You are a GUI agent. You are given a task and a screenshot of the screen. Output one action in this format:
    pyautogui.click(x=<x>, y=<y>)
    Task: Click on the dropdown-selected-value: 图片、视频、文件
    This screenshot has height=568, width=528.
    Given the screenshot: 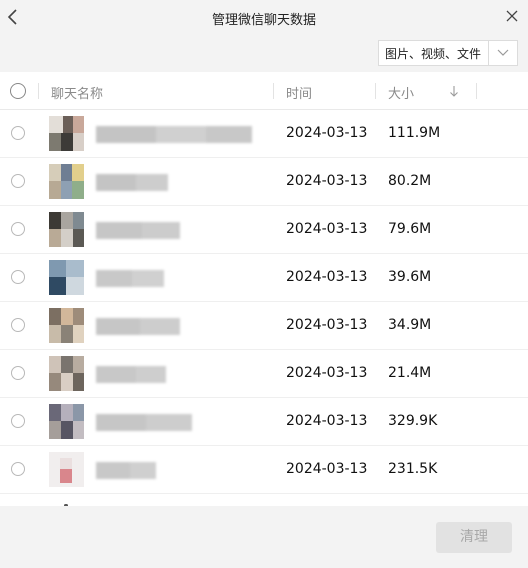 What is the action you would take?
    pyautogui.click(x=433, y=53)
    